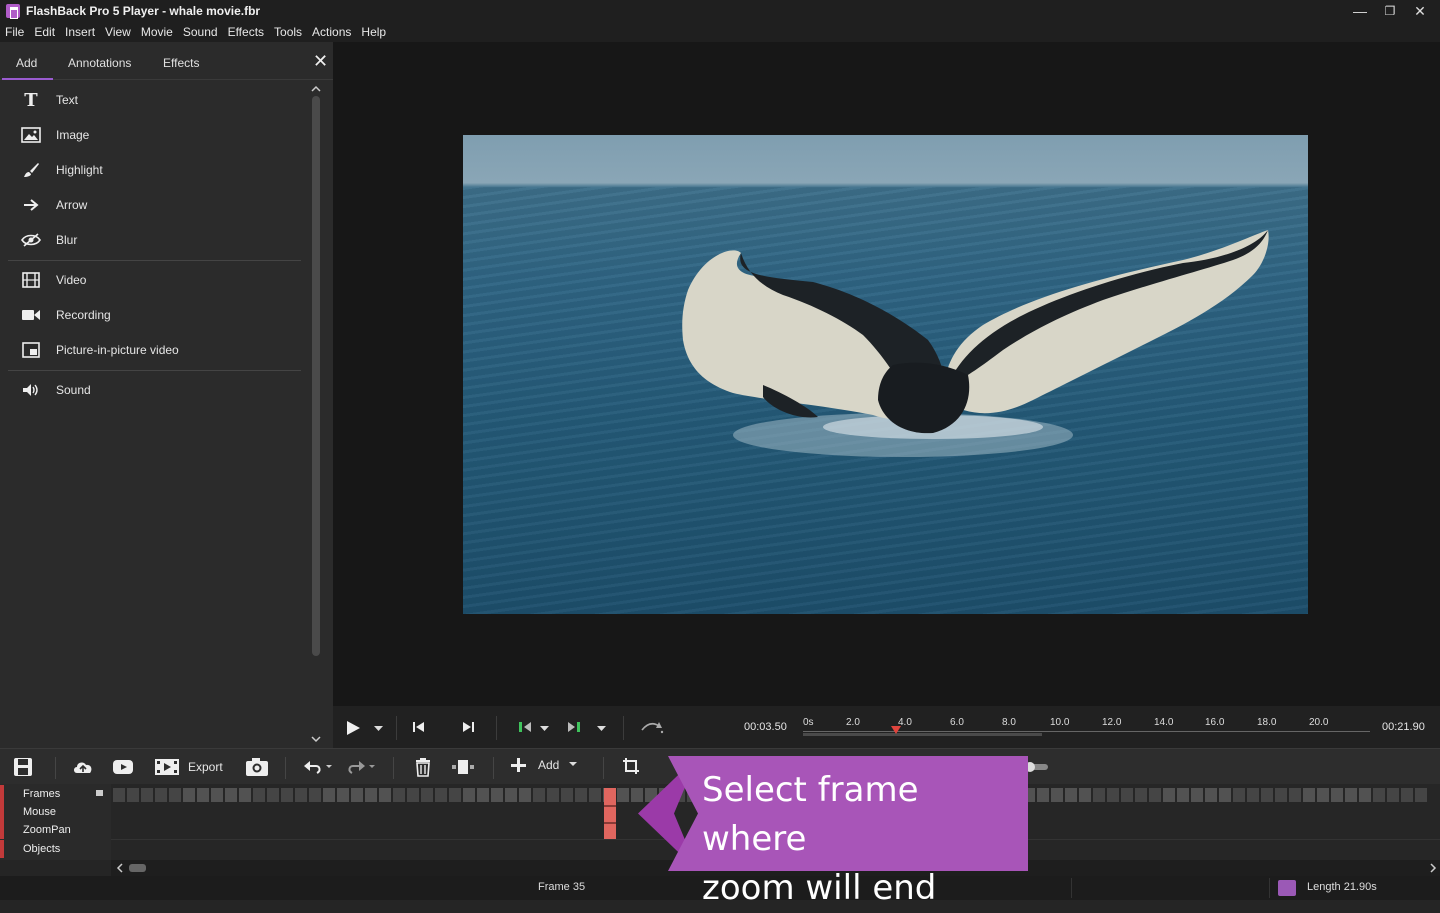  Describe the element at coordinates (318, 767) in the screenshot. I see `undo-icon` at that location.